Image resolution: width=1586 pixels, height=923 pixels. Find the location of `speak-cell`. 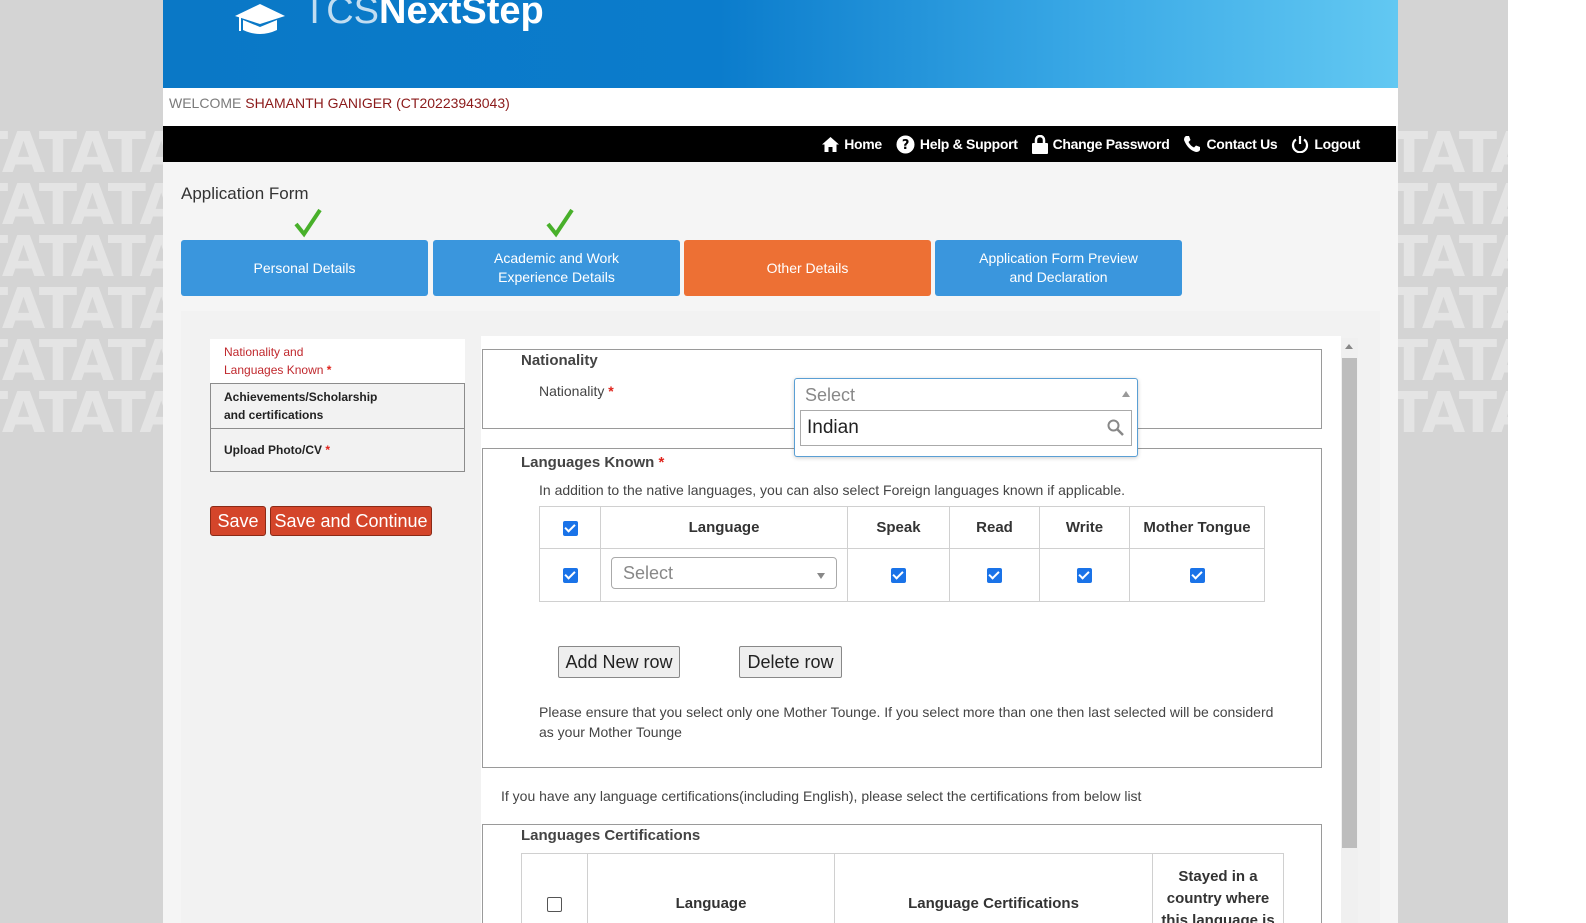

speak-cell is located at coordinates (898, 575).